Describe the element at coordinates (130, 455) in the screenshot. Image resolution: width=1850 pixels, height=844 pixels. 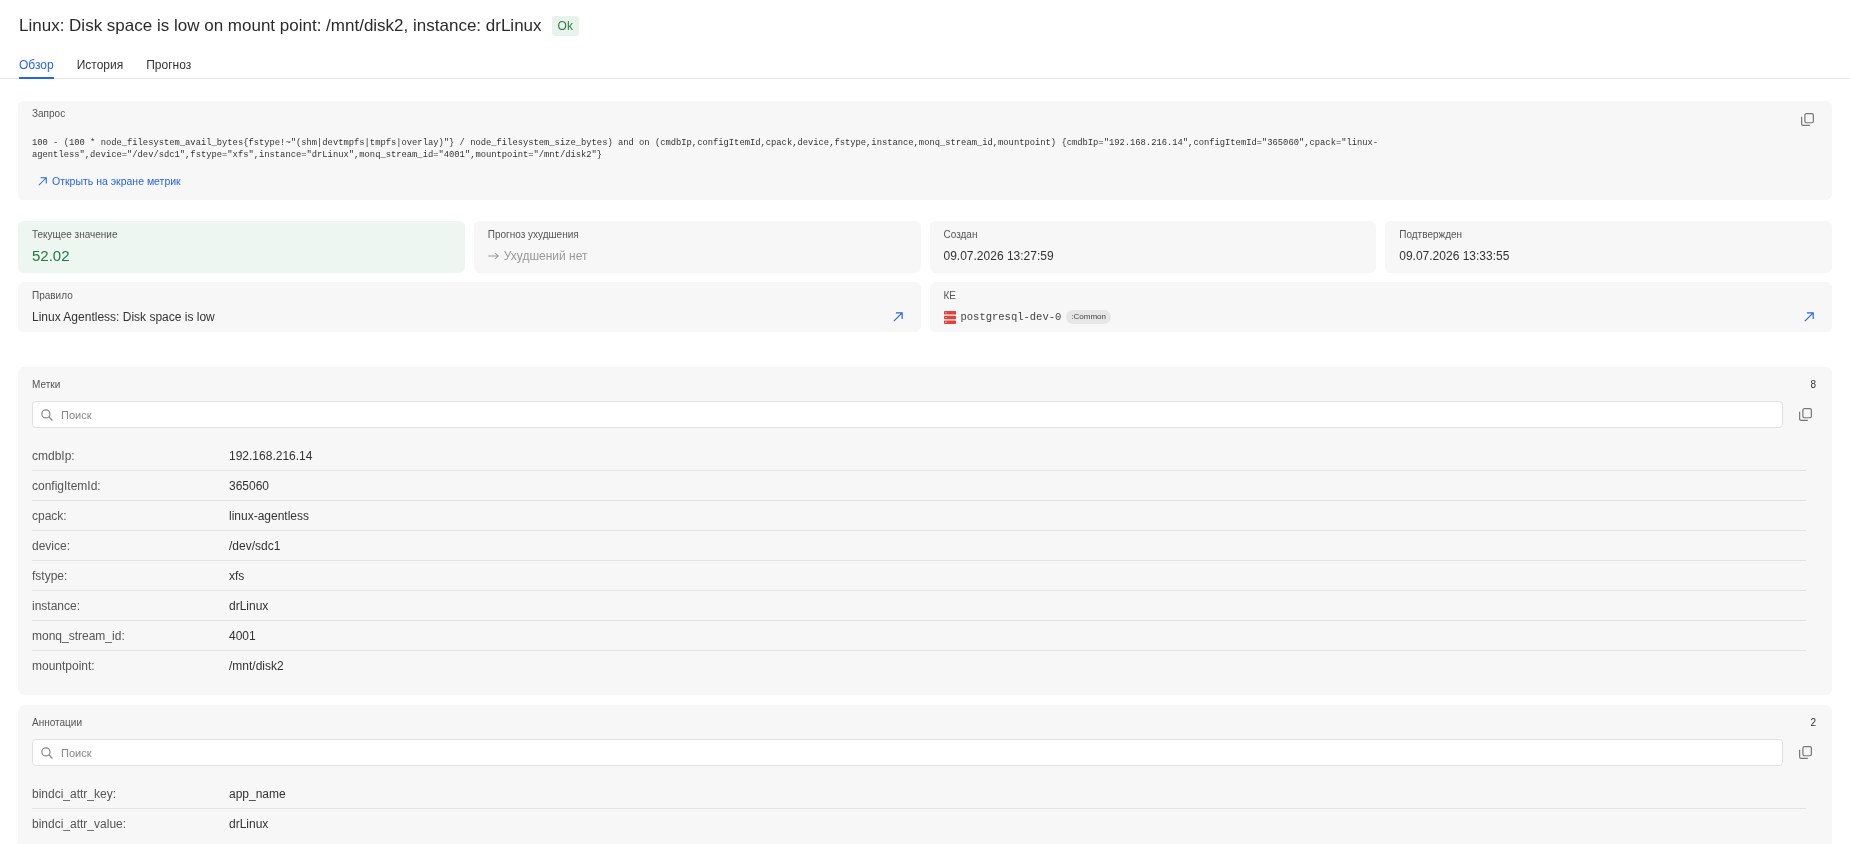
I see `label-key: cmdbIp:` at that location.